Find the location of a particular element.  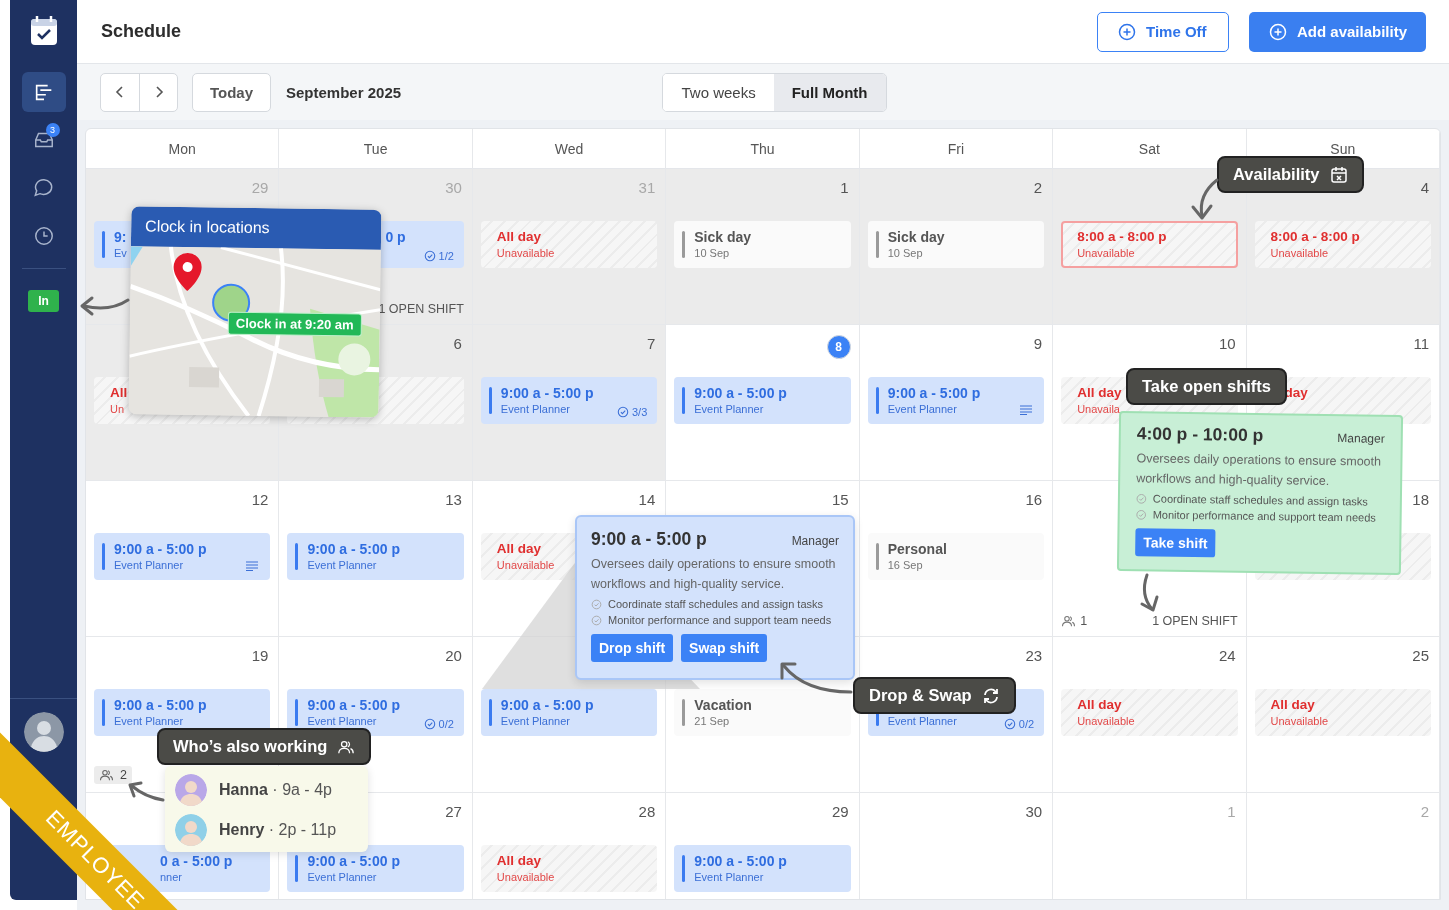

event-subtitle: Unavaila is located at coordinates (1098, 409).